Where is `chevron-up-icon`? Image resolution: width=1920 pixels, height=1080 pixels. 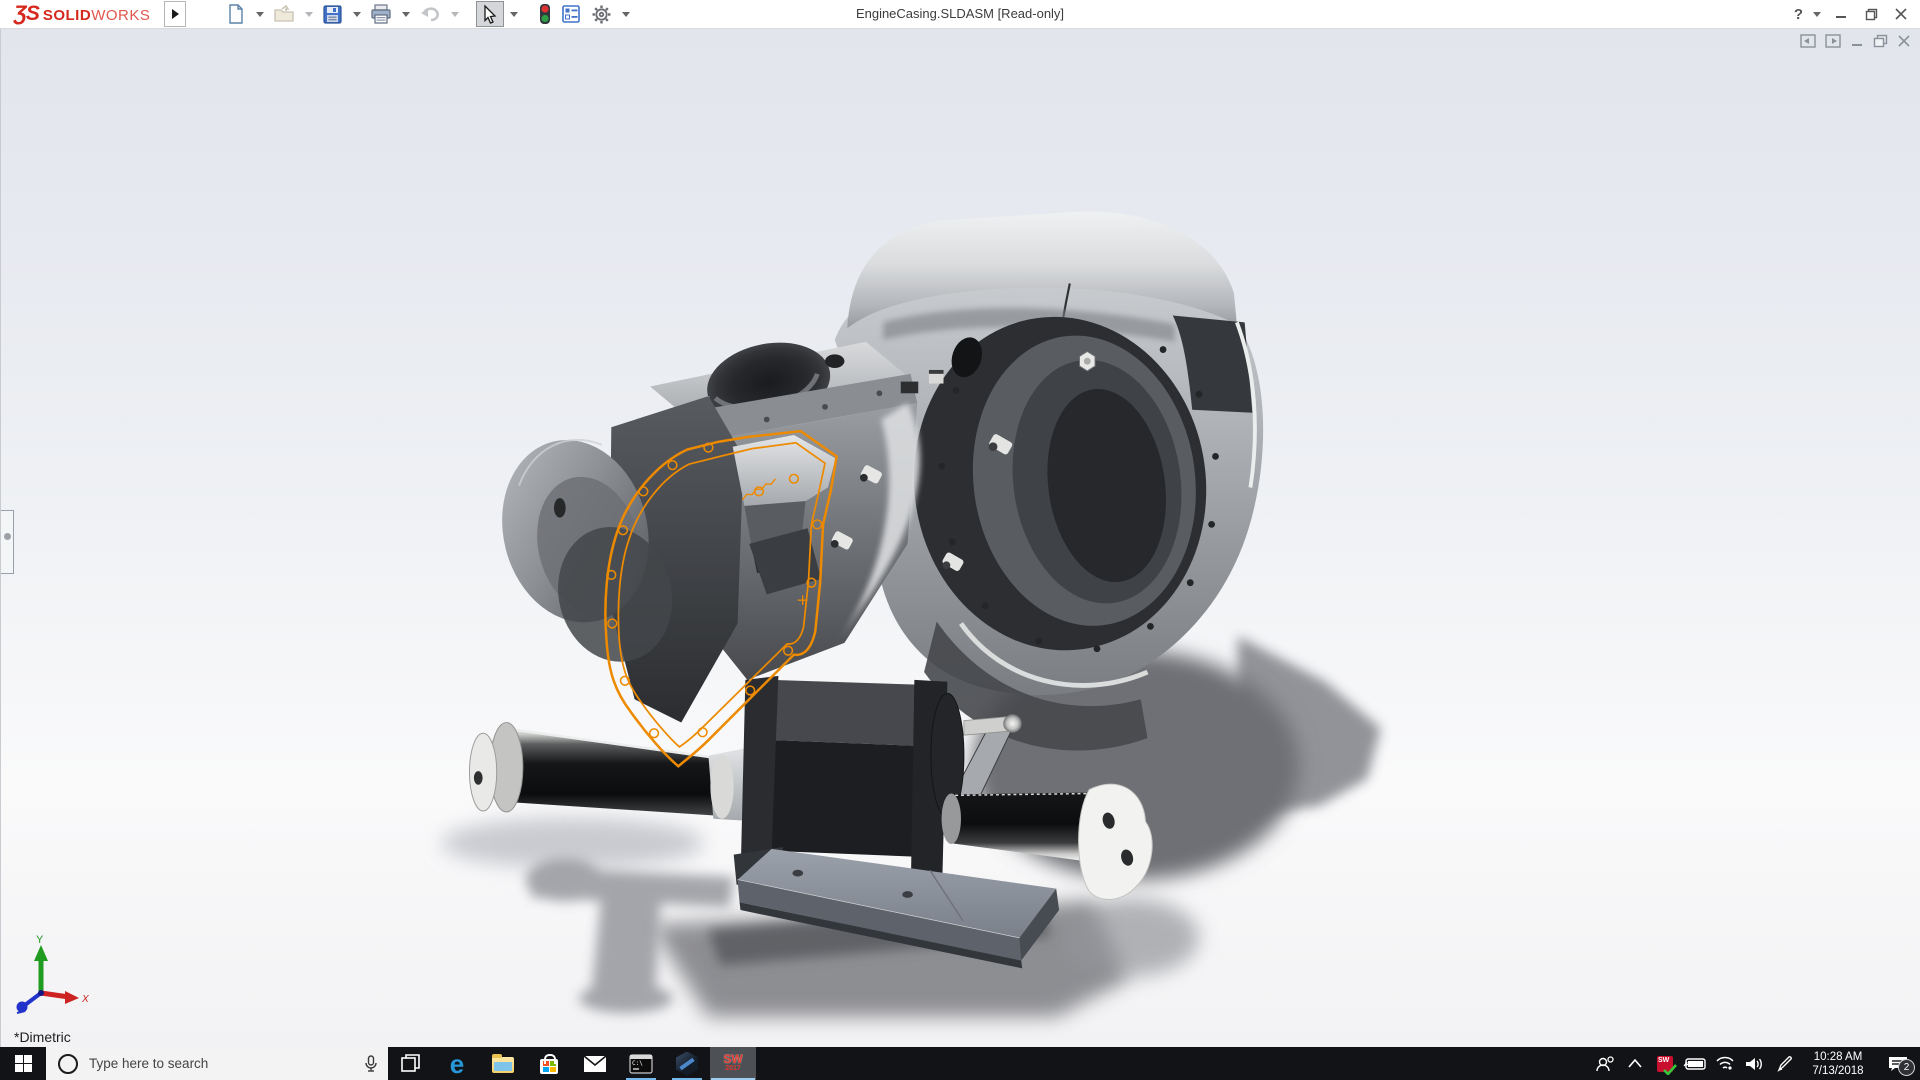 chevron-up-icon is located at coordinates (1635, 1063).